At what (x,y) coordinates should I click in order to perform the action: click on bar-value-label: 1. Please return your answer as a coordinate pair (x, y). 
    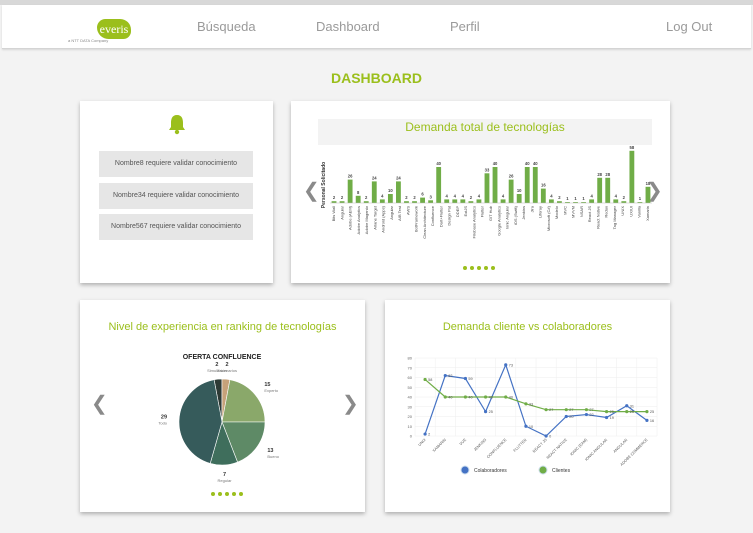
    Looking at the image, I should click on (567, 198).